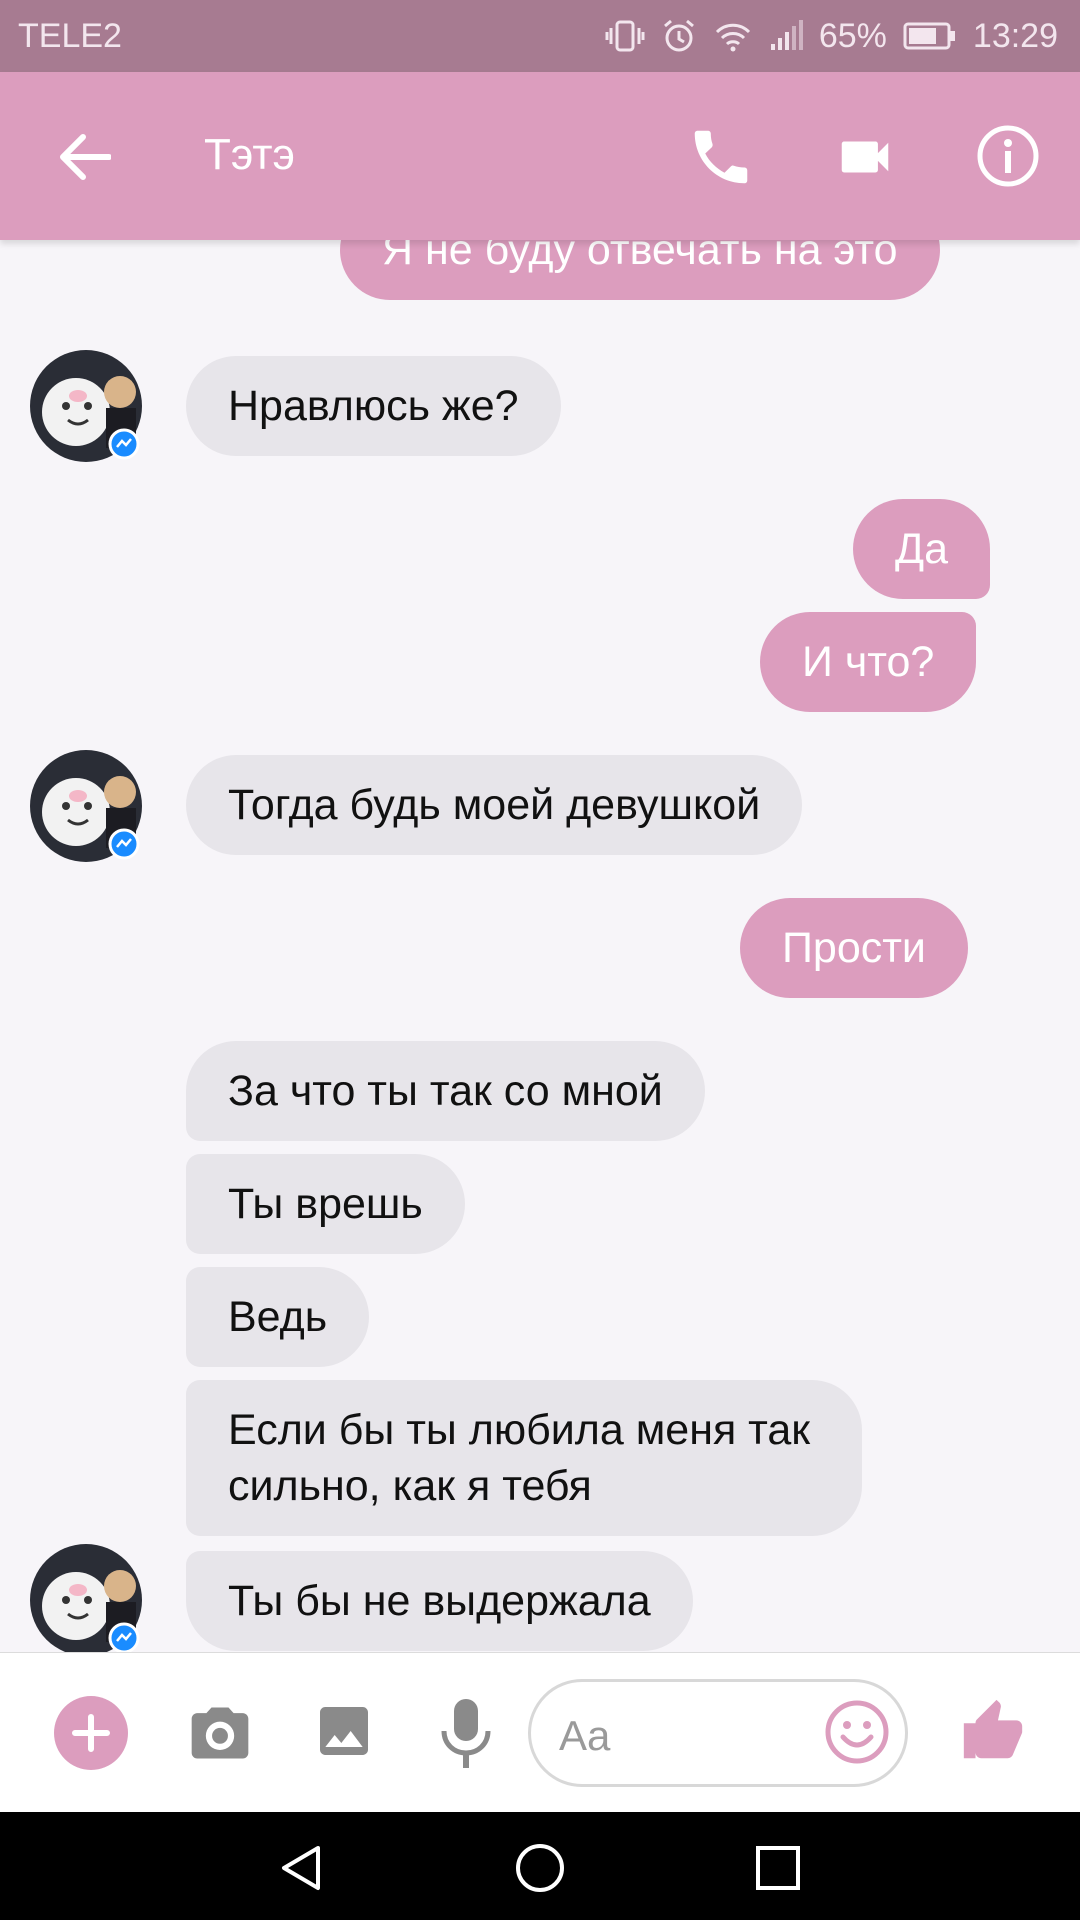  Describe the element at coordinates (857, 1732) in the screenshot. I see `emoji-icon` at that location.